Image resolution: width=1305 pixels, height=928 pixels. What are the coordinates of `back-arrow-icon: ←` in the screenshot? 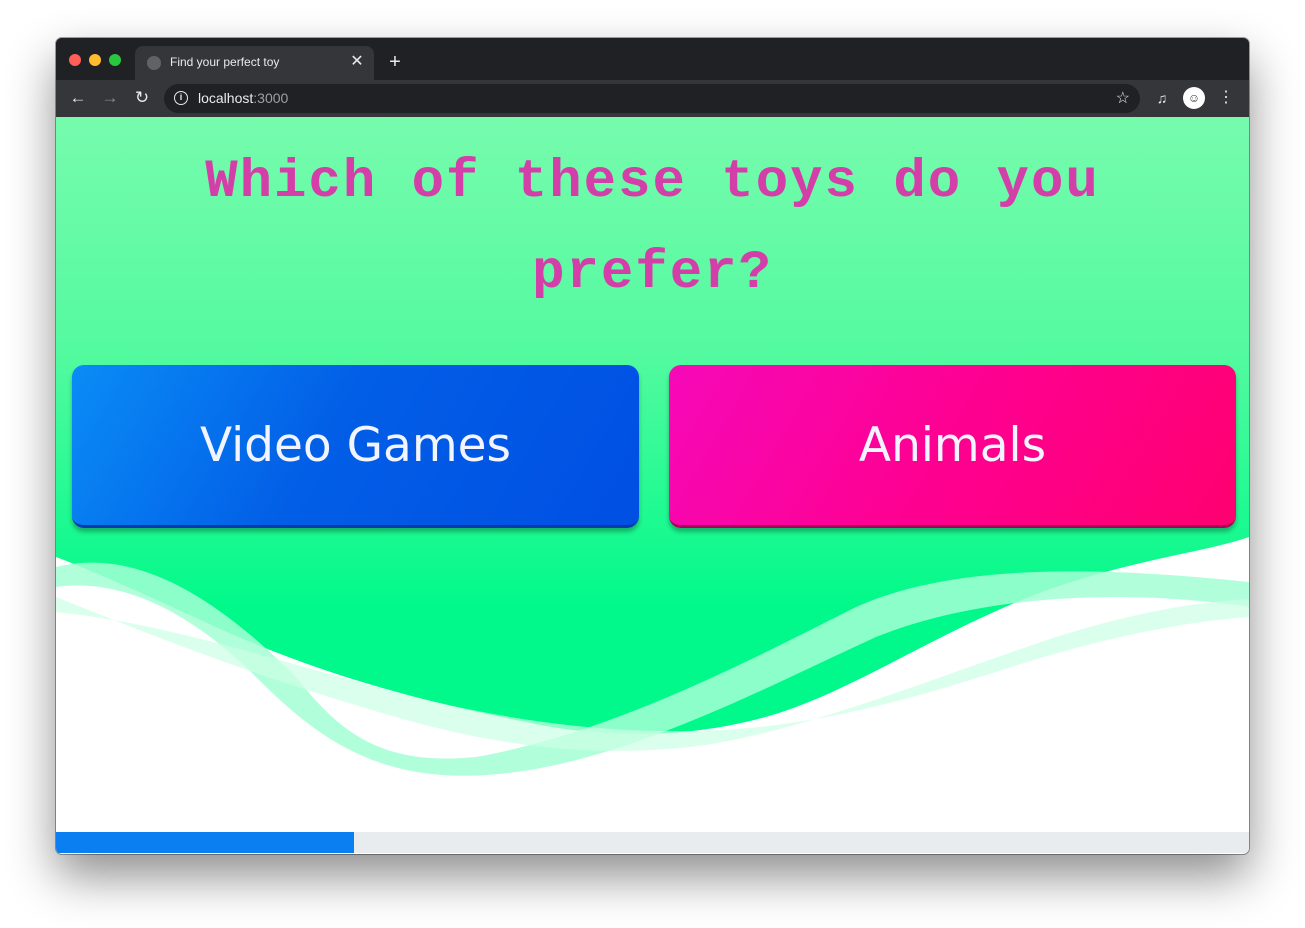 It's located at (78, 98).